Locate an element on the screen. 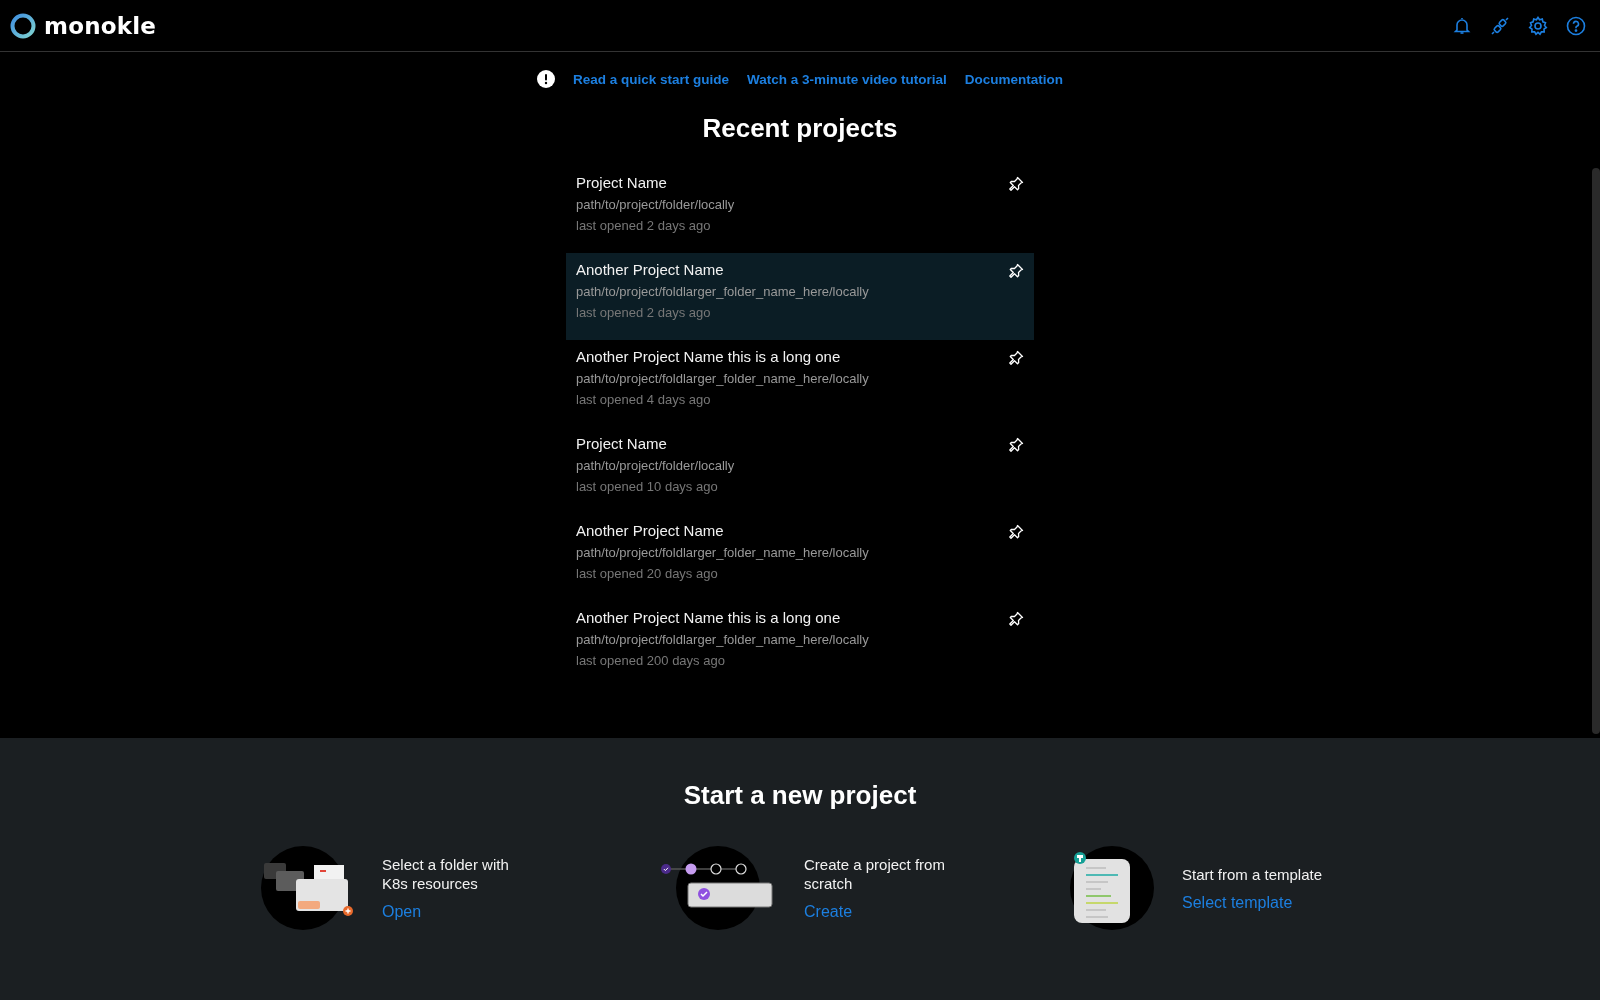  app-logo-text: monokle is located at coordinates (100, 25).